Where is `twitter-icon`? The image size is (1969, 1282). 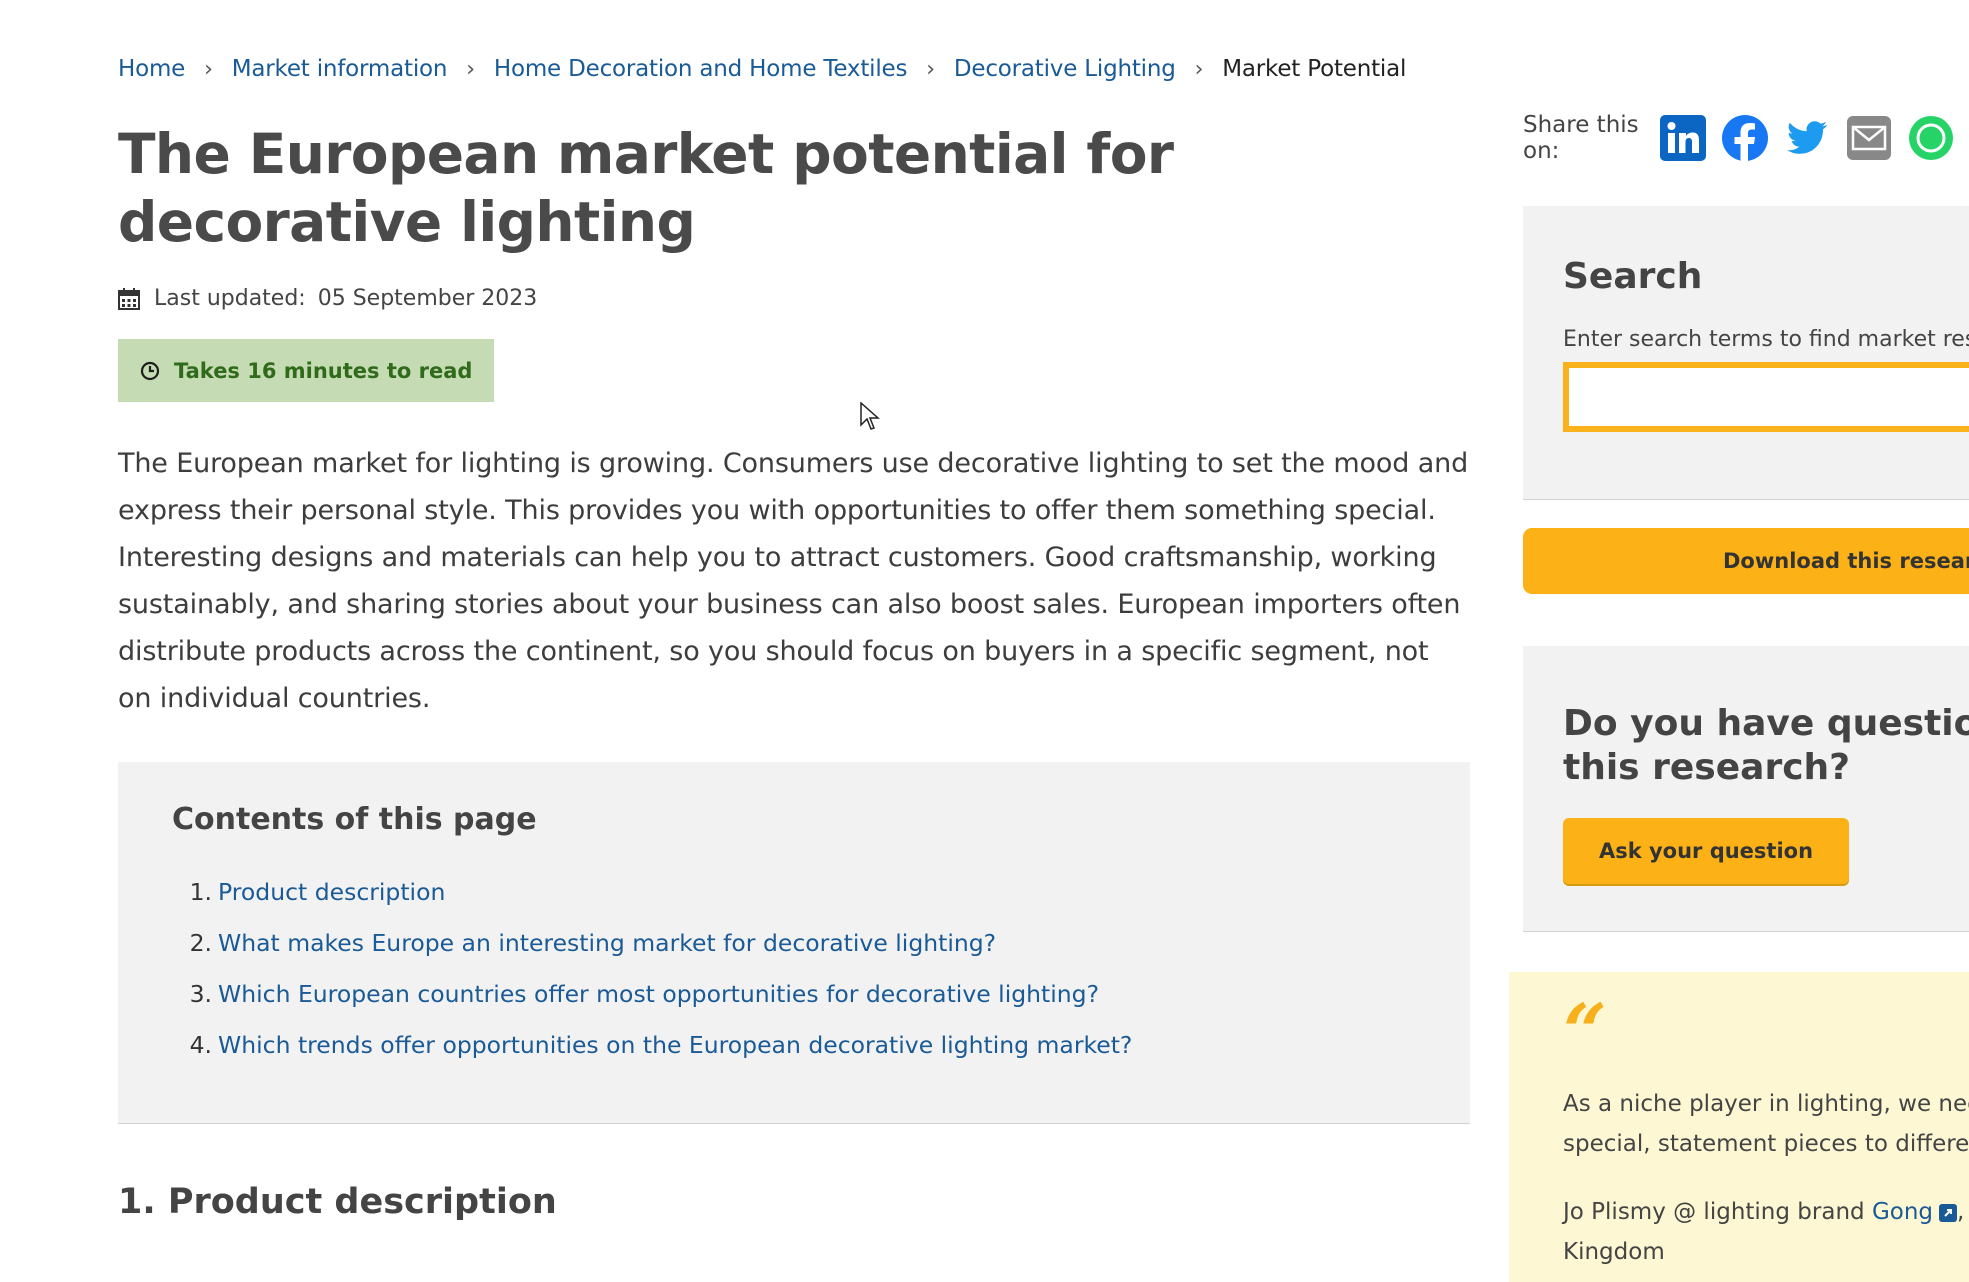 twitter-icon is located at coordinates (1807, 138).